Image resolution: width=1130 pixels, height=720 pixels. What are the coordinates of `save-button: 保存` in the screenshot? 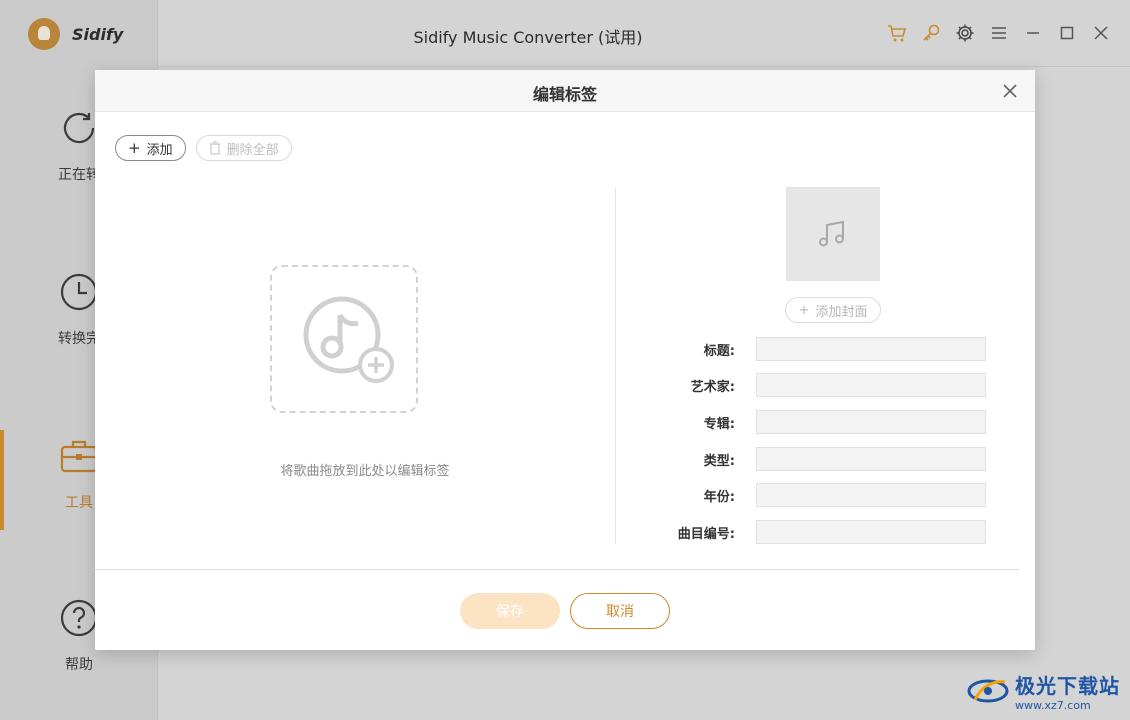 It's located at (510, 611).